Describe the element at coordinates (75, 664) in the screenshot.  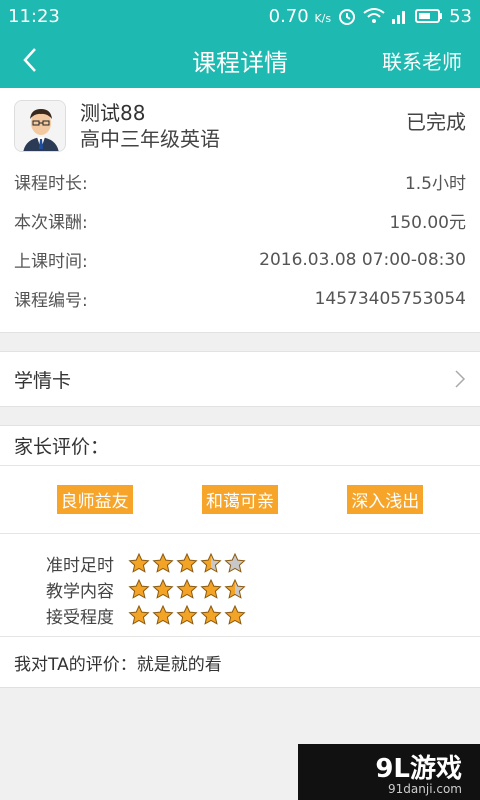
I see `my-evaluation-label: 我对TA的评价：` at that location.